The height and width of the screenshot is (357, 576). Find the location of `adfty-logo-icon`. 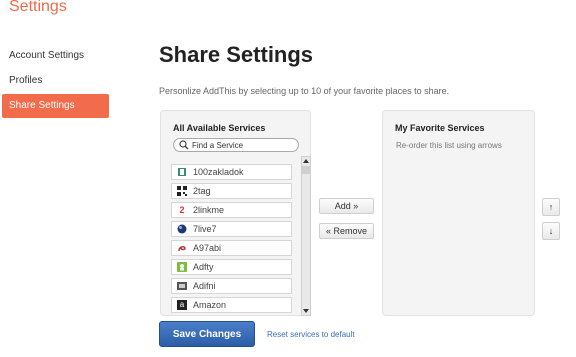

adfty-logo-icon is located at coordinates (182, 267).